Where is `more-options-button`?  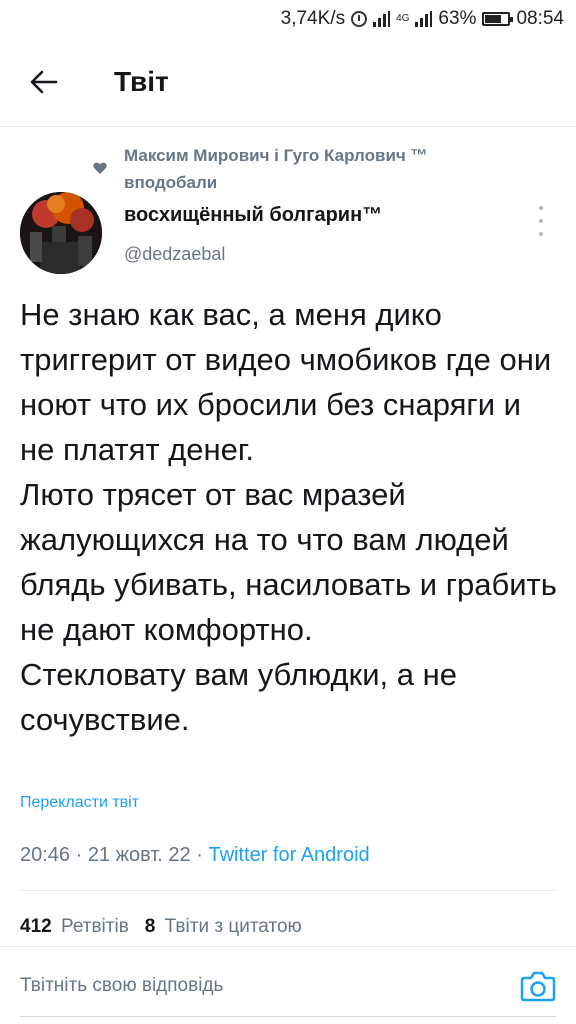 more-options-button is located at coordinates (541, 221).